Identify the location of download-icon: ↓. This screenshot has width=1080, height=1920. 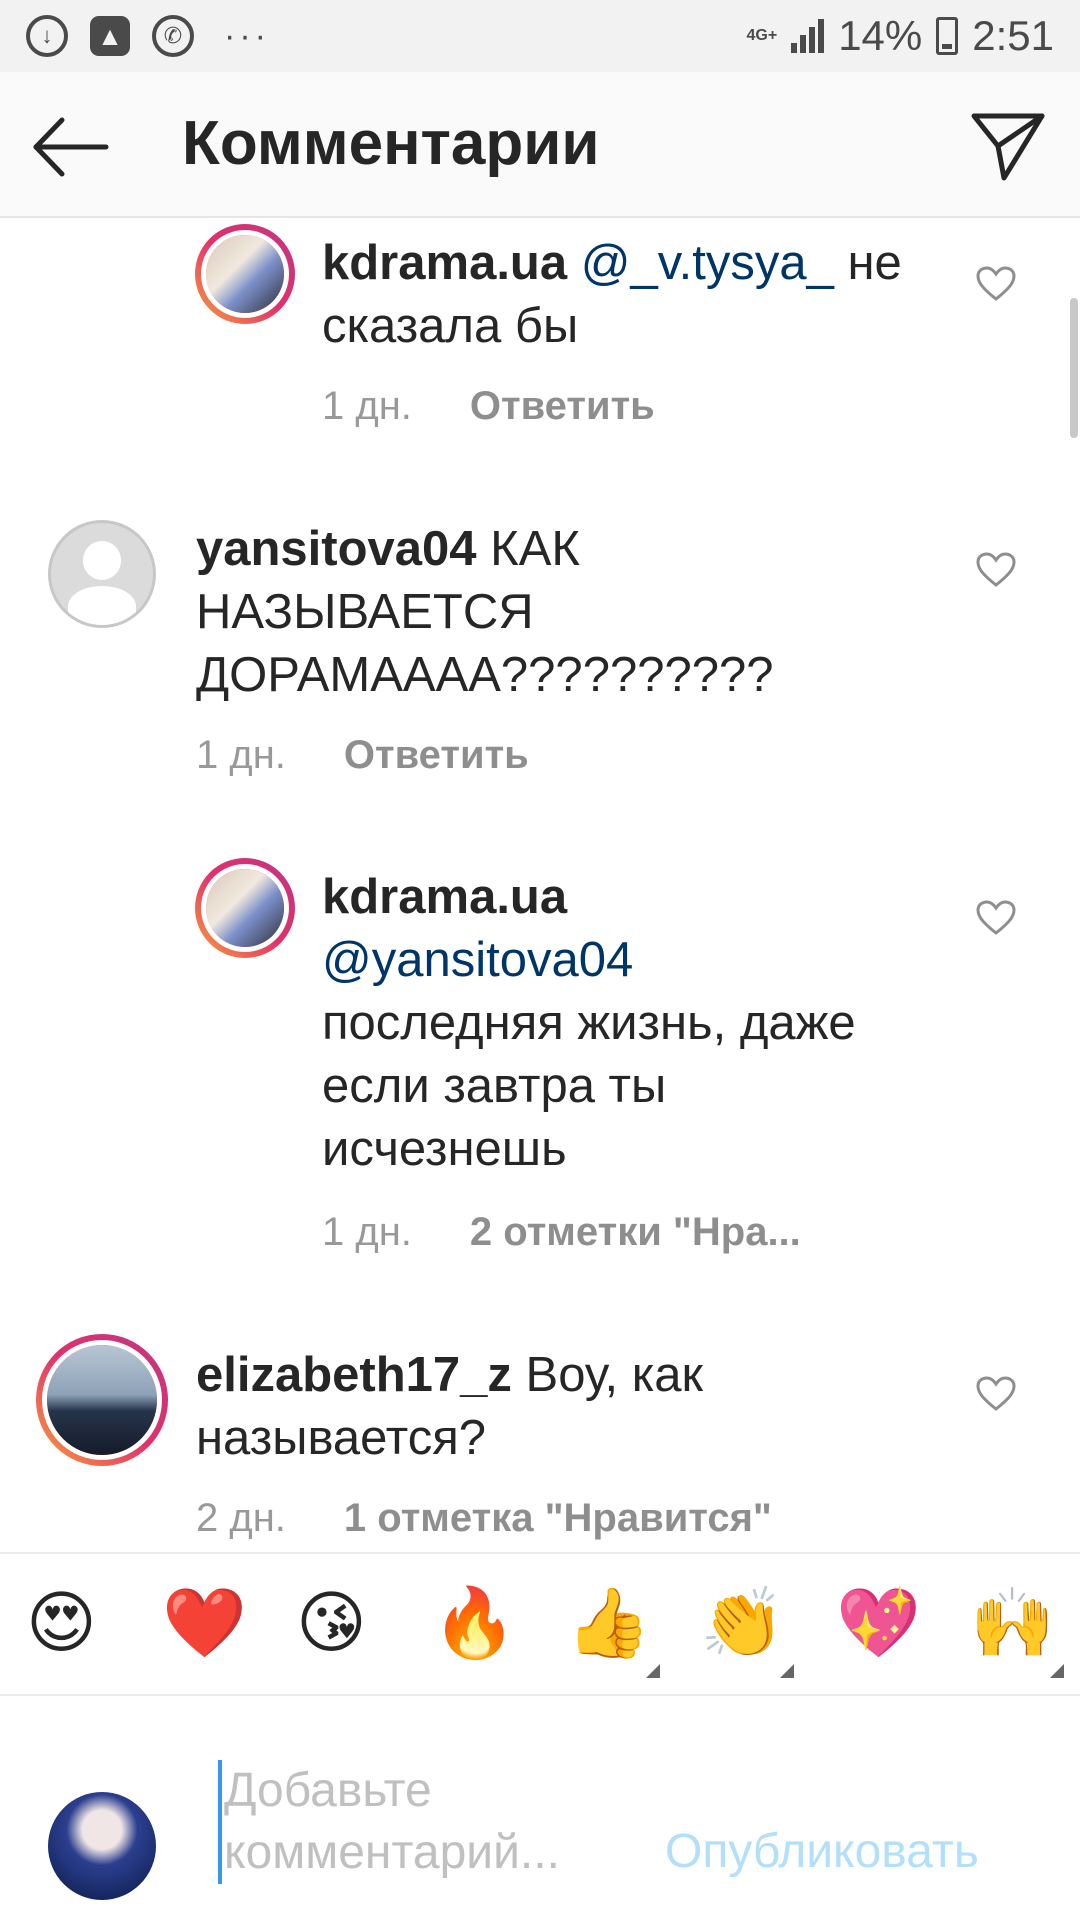
(47, 36).